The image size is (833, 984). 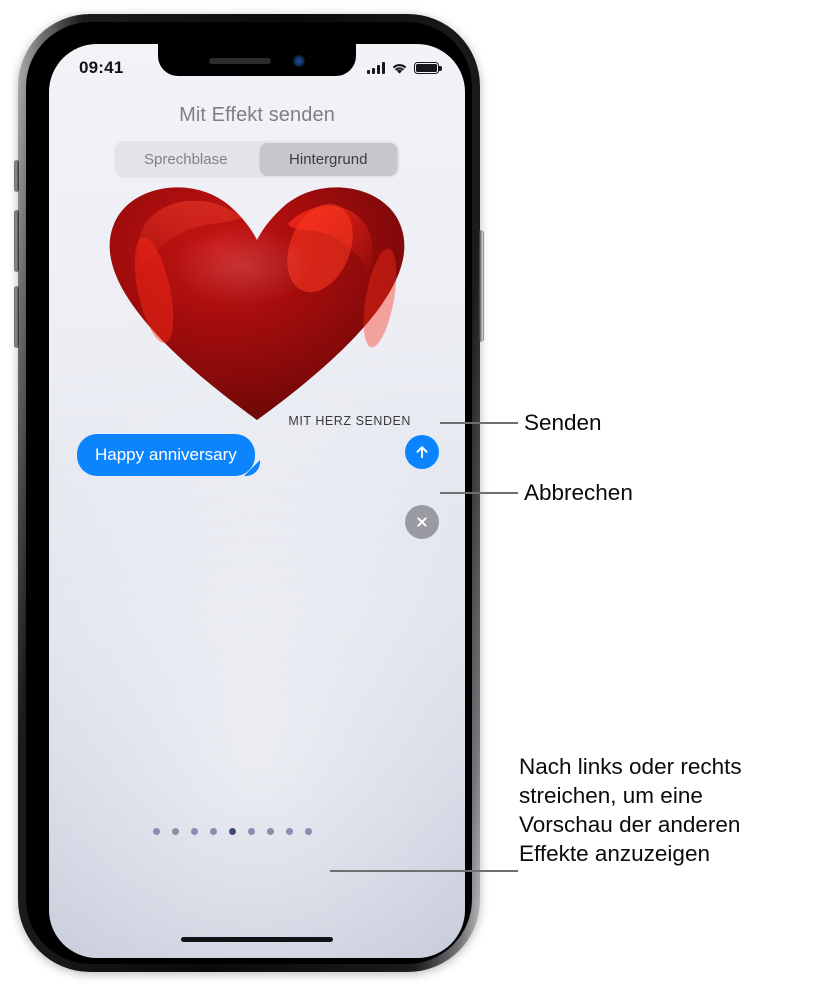 What do you see at coordinates (578, 492) in the screenshot?
I see `callout-abbrechen: Abbrechen` at bounding box center [578, 492].